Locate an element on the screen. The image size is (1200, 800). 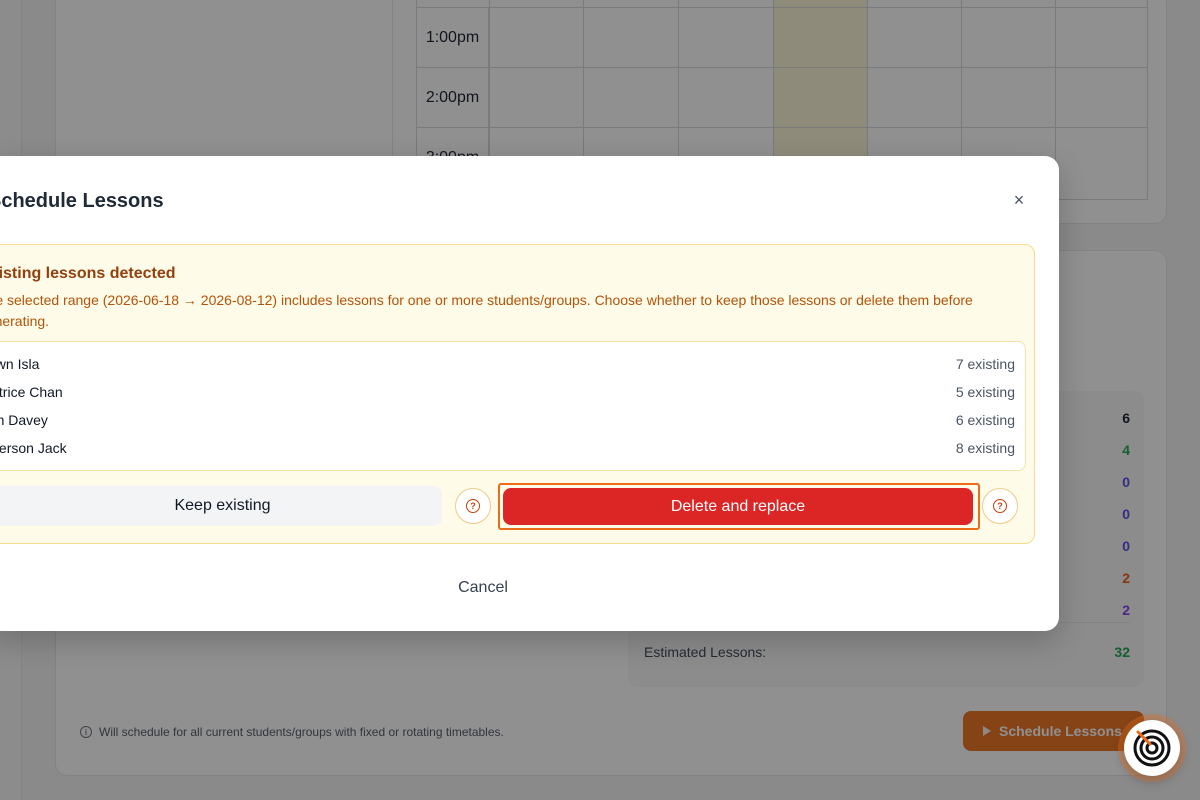
list-item: Beatrice Chan 5 existing is located at coordinates (507, 392).